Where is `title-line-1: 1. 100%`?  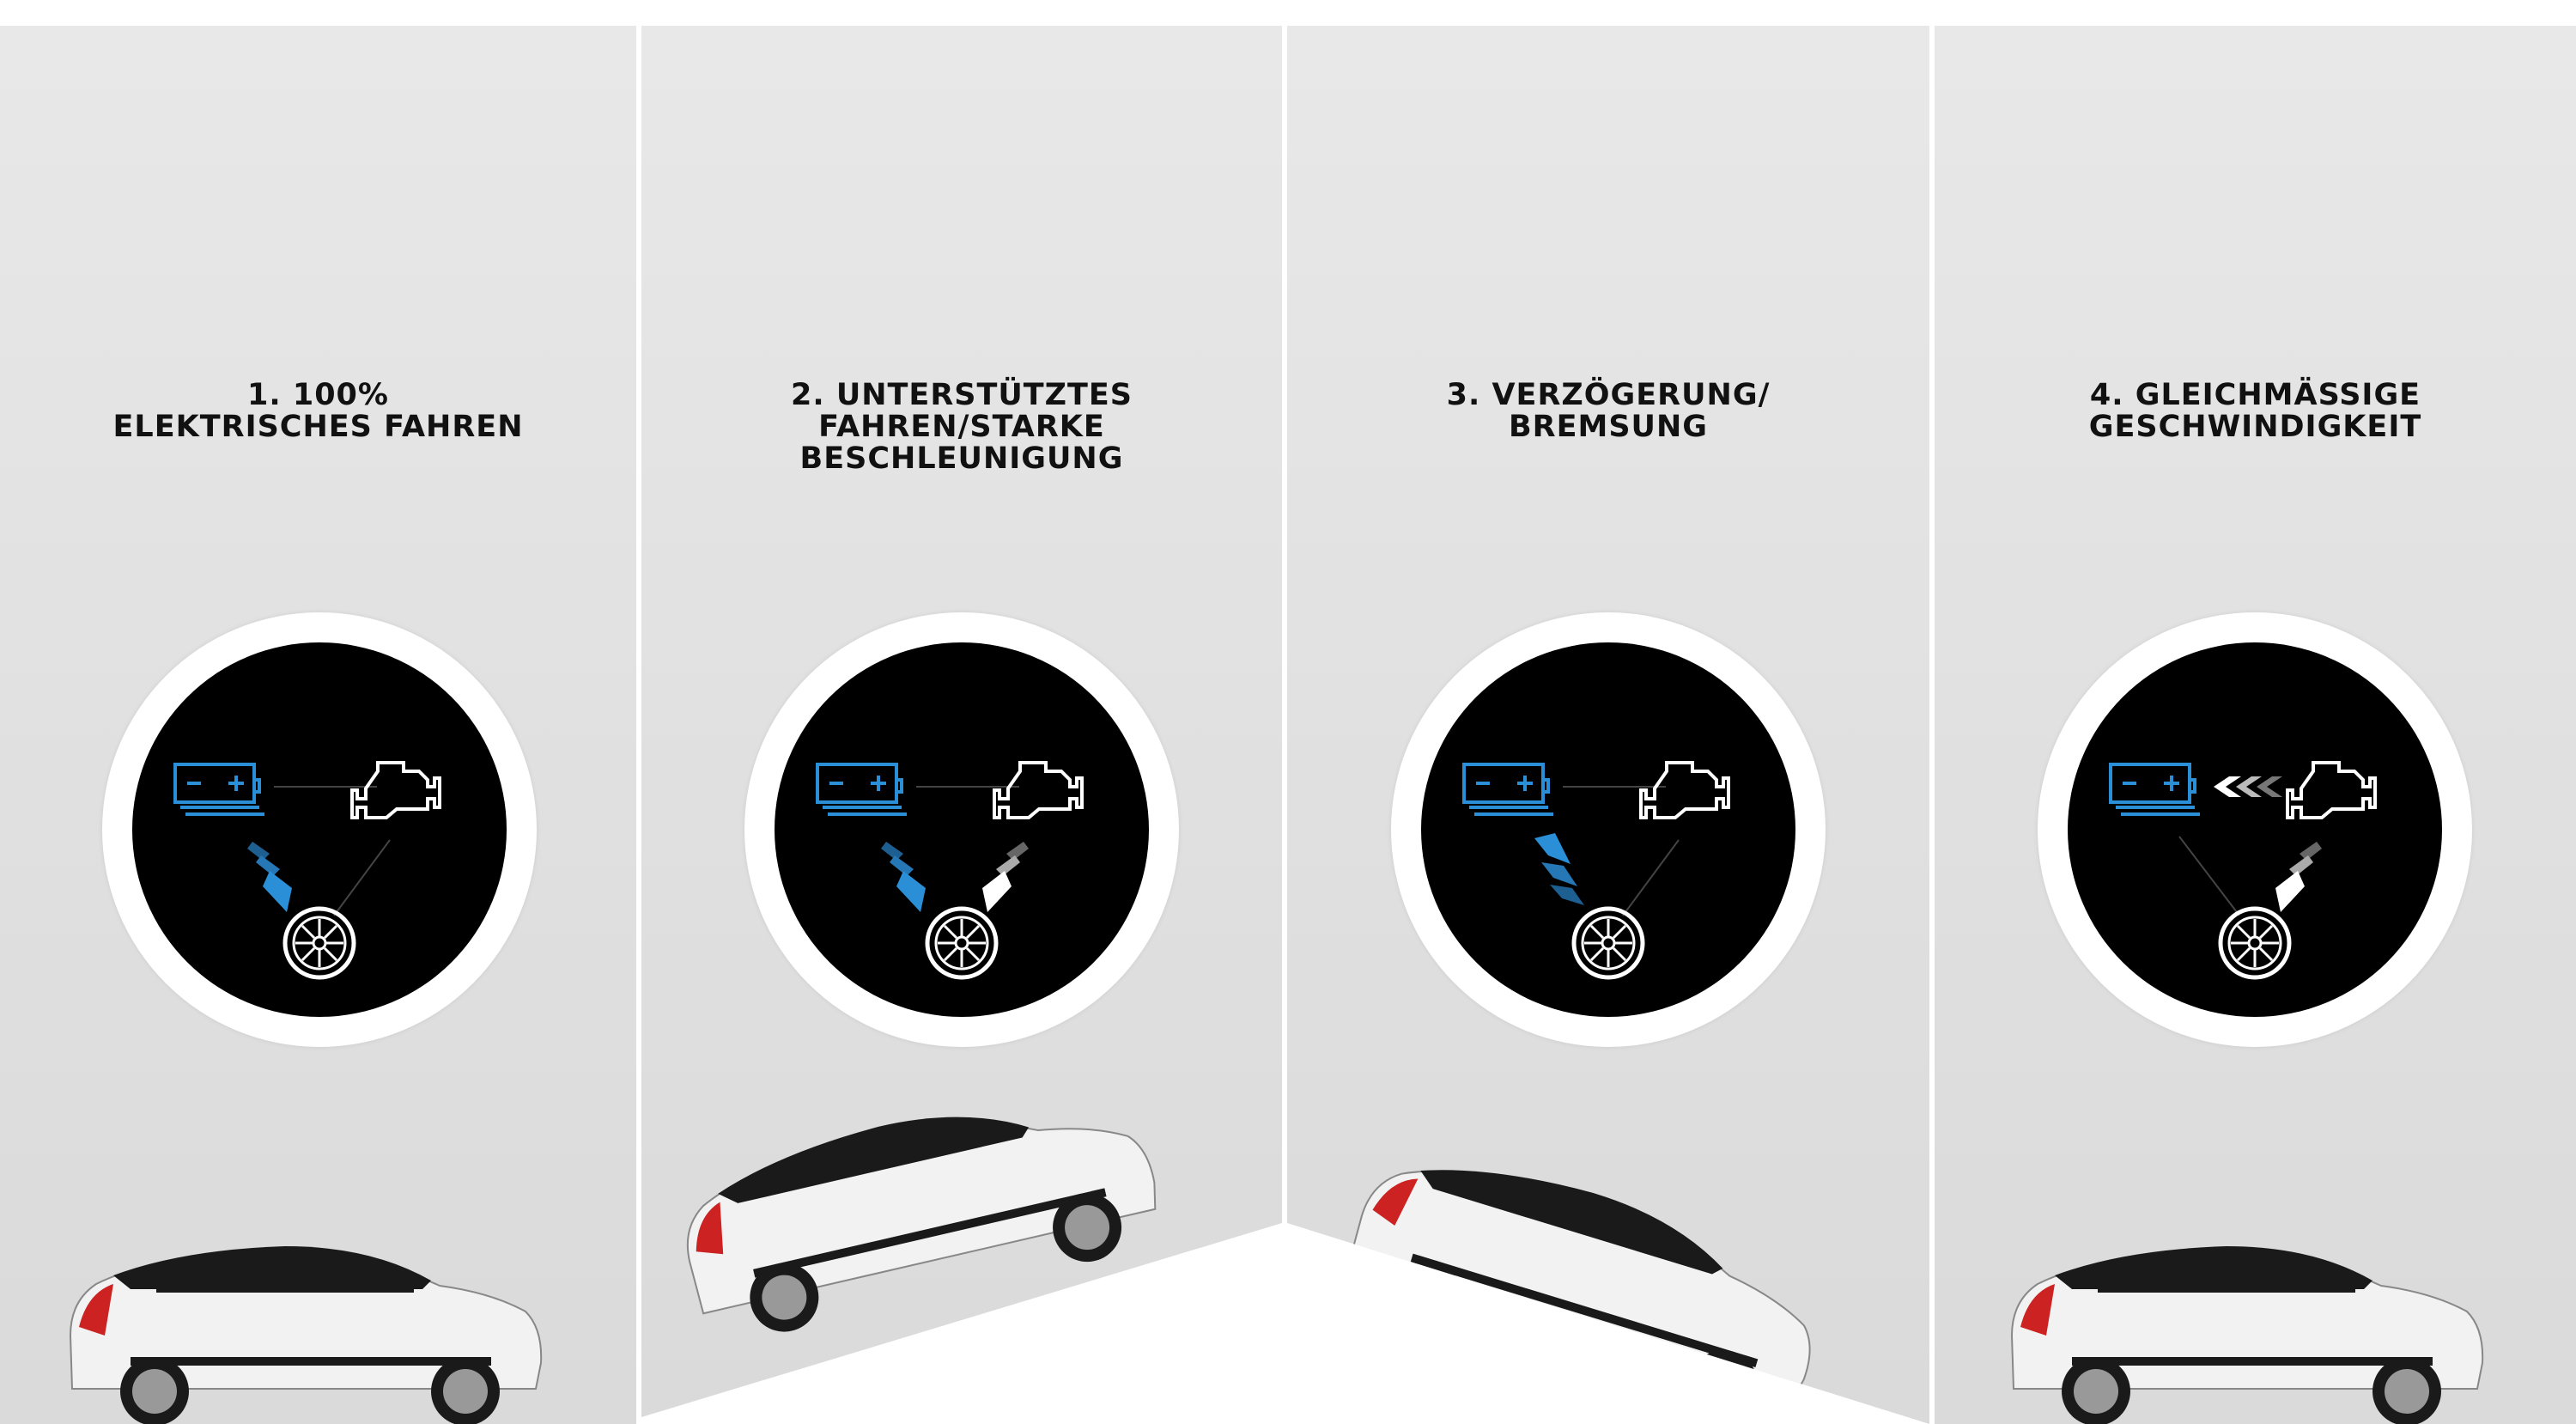
title-line-1: 1. 100% is located at coordinates (318, 395).